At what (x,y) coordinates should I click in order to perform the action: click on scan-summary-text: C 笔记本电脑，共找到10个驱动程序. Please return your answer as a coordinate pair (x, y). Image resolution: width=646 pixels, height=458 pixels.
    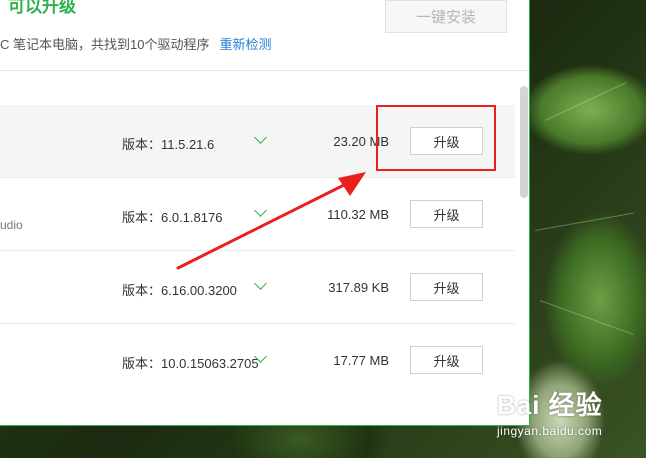
    Looking at the image, I should click on (105, 44).